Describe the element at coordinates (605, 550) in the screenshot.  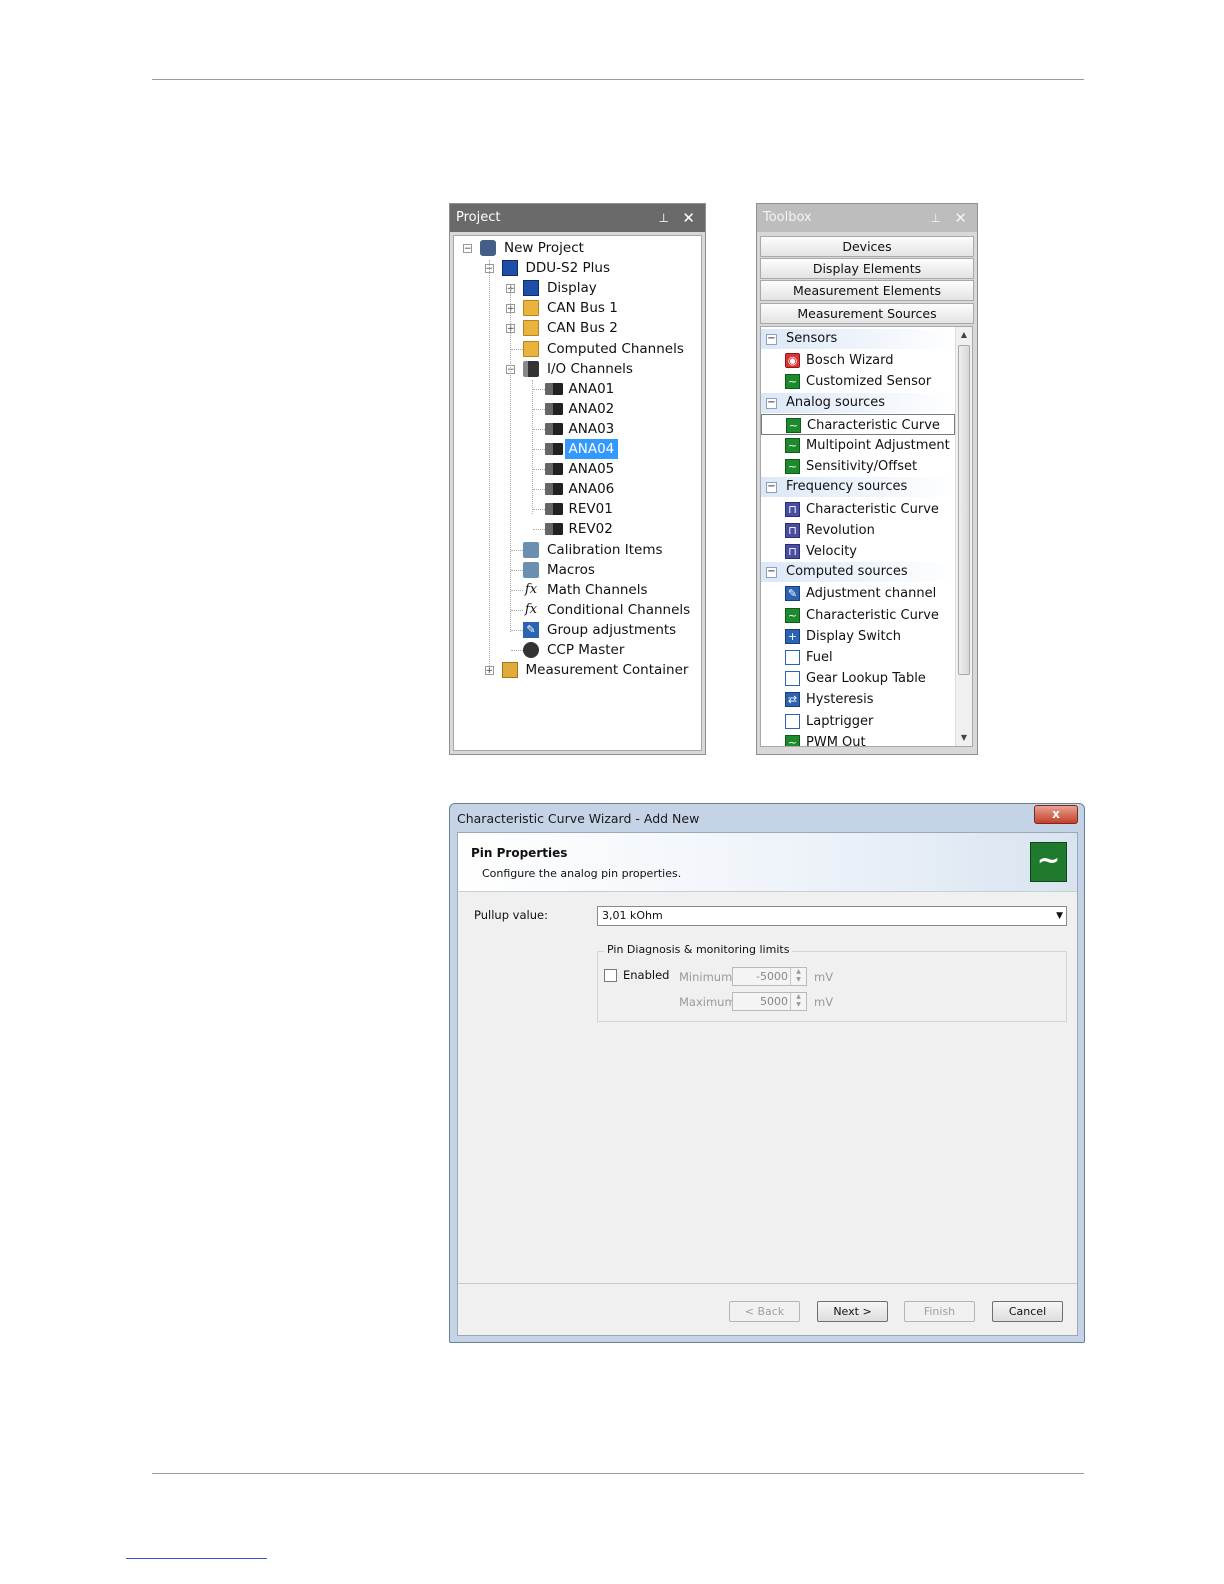
I see `tree-item: Calibration Items` at that location.